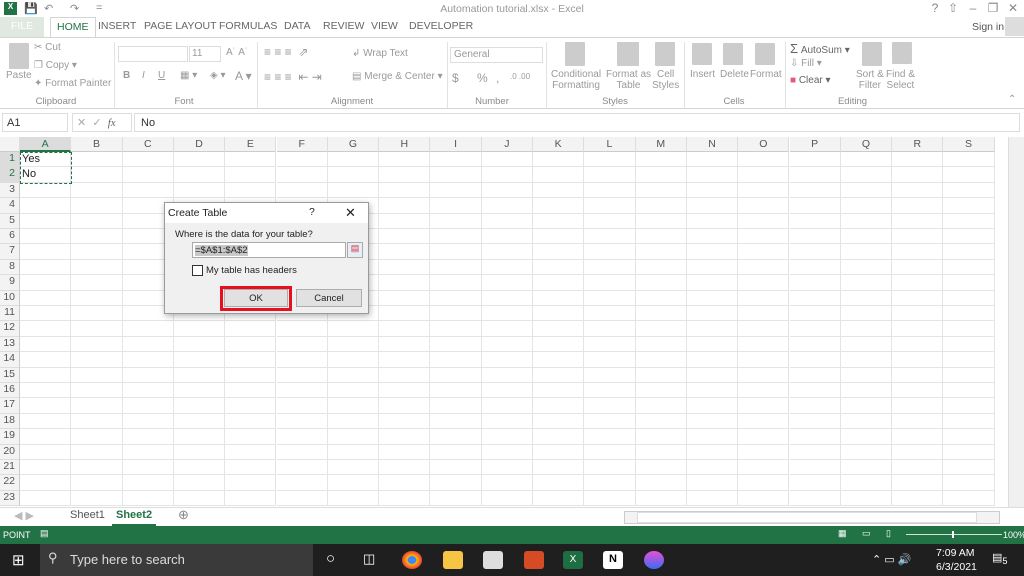 The height and width of the screenshot is (576, 1024). I want to click on cell-G12, so click(353, 329).